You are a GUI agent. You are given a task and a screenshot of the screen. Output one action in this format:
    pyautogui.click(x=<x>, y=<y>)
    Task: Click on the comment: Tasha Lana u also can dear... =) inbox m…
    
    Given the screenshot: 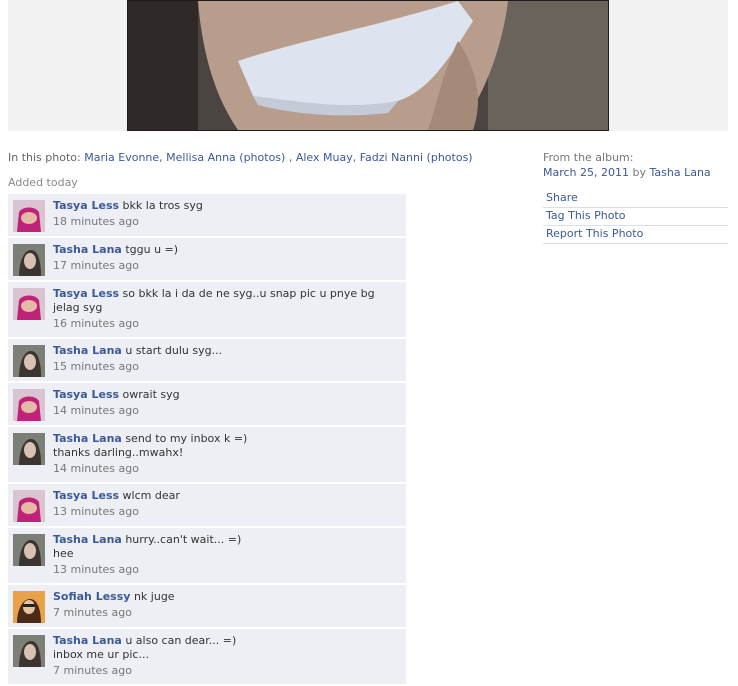 What is the action you would take?
    pyautogui.click(x=207, y=657)
    